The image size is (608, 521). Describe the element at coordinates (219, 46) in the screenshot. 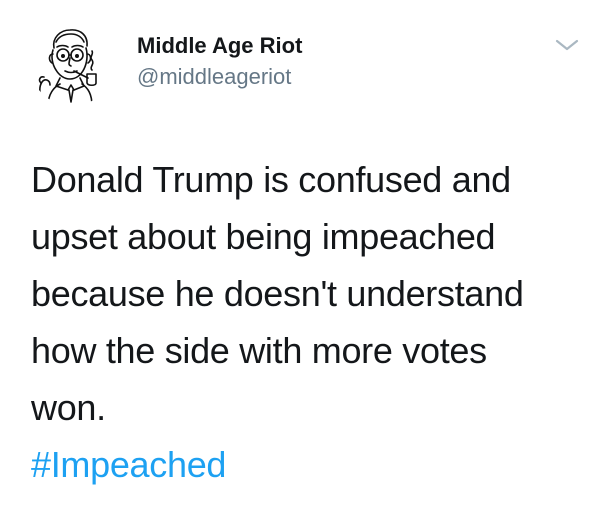

I see `author-name: Middle Age Riot` at that location.